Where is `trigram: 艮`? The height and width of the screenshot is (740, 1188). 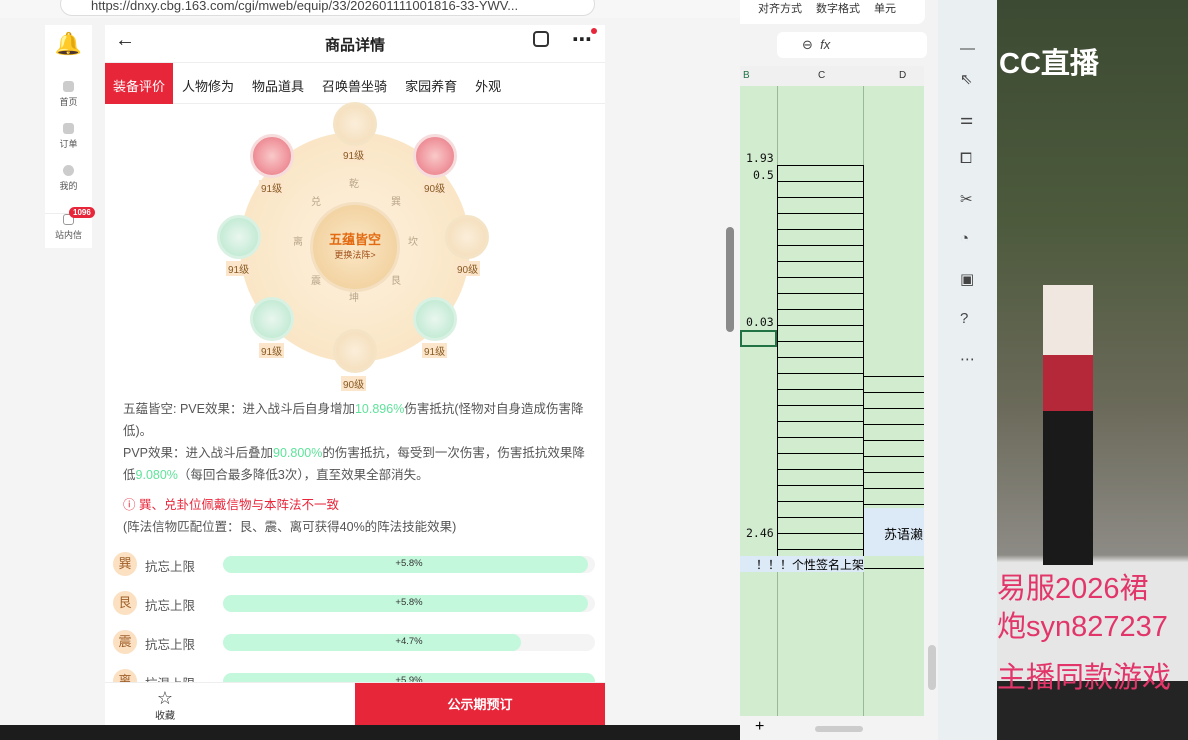
trigram: 艮 is located at coordinates (396, 281).